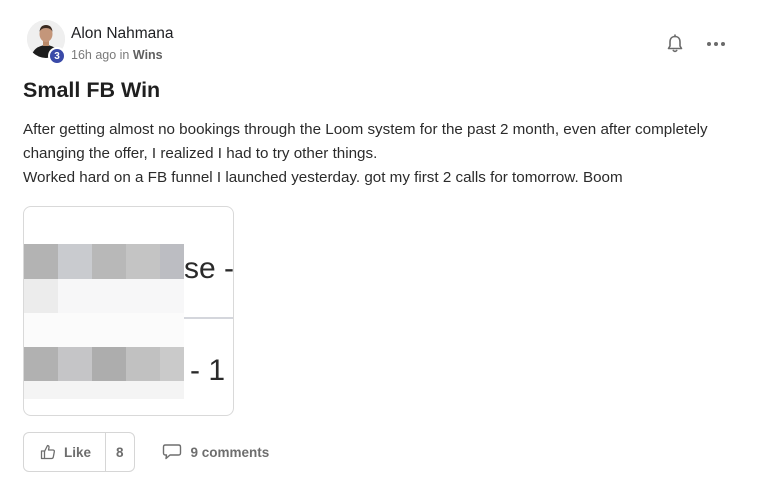 The image size is (759, 479). What do you see at coordinates (716, 44) in the screenshot?
I see `more-options-icon` at bounding box center [716, 44].